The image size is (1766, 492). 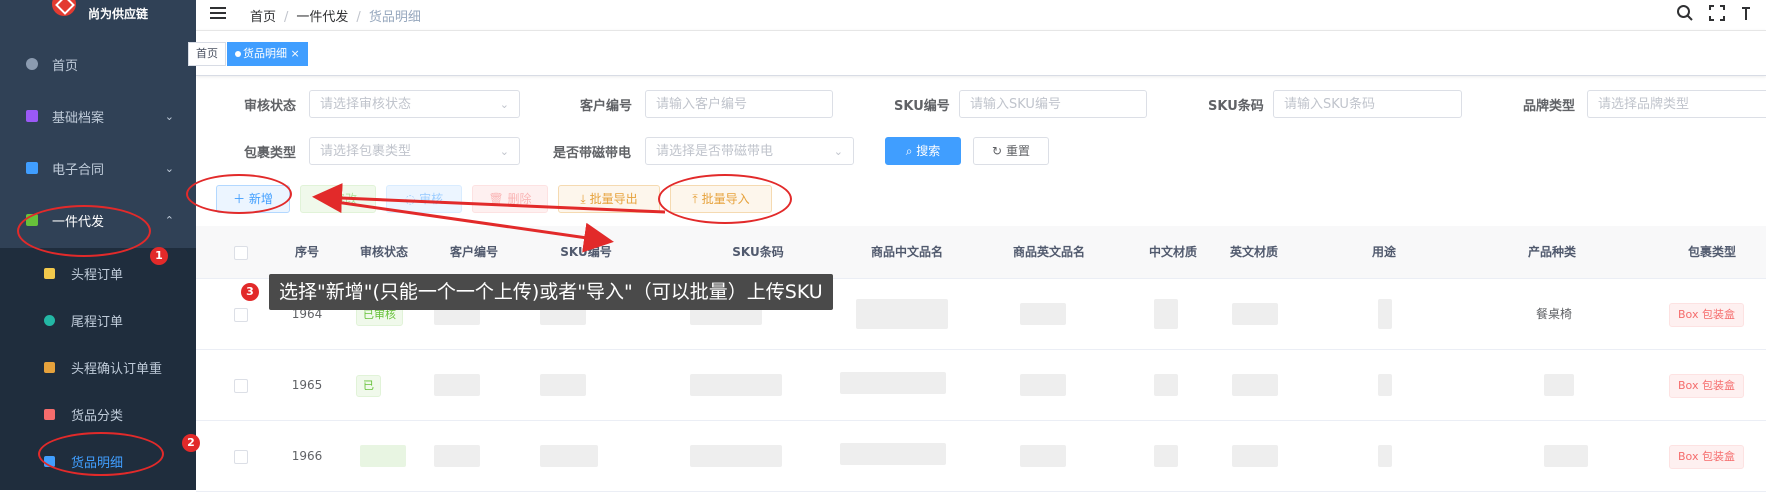 What do you see at coordinates (551, 292) in the screenshot?
I see `annotation-callout: 选择"新增"(只能一个一个上传)或者"导入"（可以批量）上传SKU` at bounding box center [551, 292].